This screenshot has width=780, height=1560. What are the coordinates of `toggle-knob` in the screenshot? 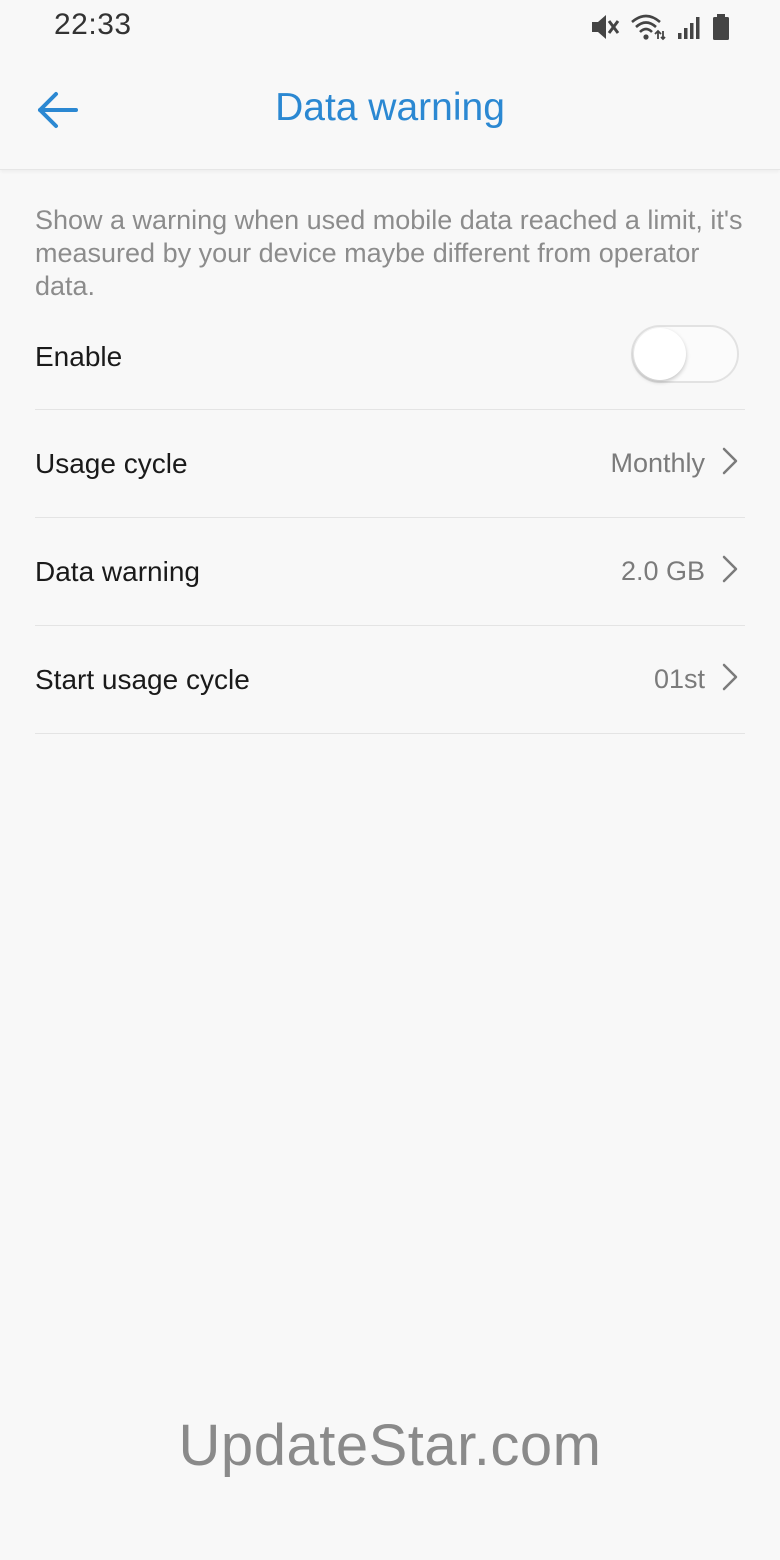 It's located at (660, 354).